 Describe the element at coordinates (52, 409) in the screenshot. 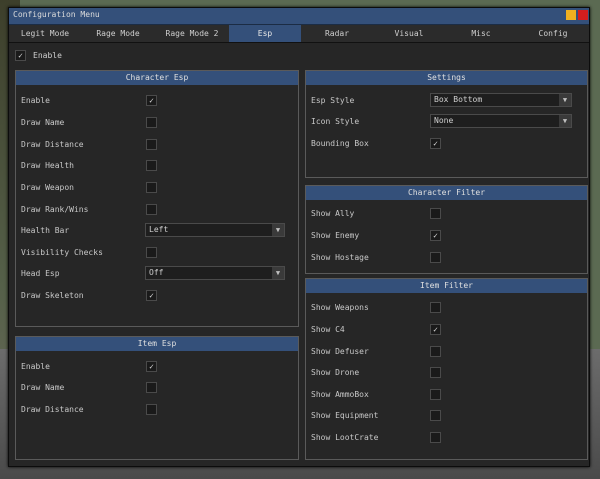

I see `item-draw-distance-label: Draw Distance` at that location.